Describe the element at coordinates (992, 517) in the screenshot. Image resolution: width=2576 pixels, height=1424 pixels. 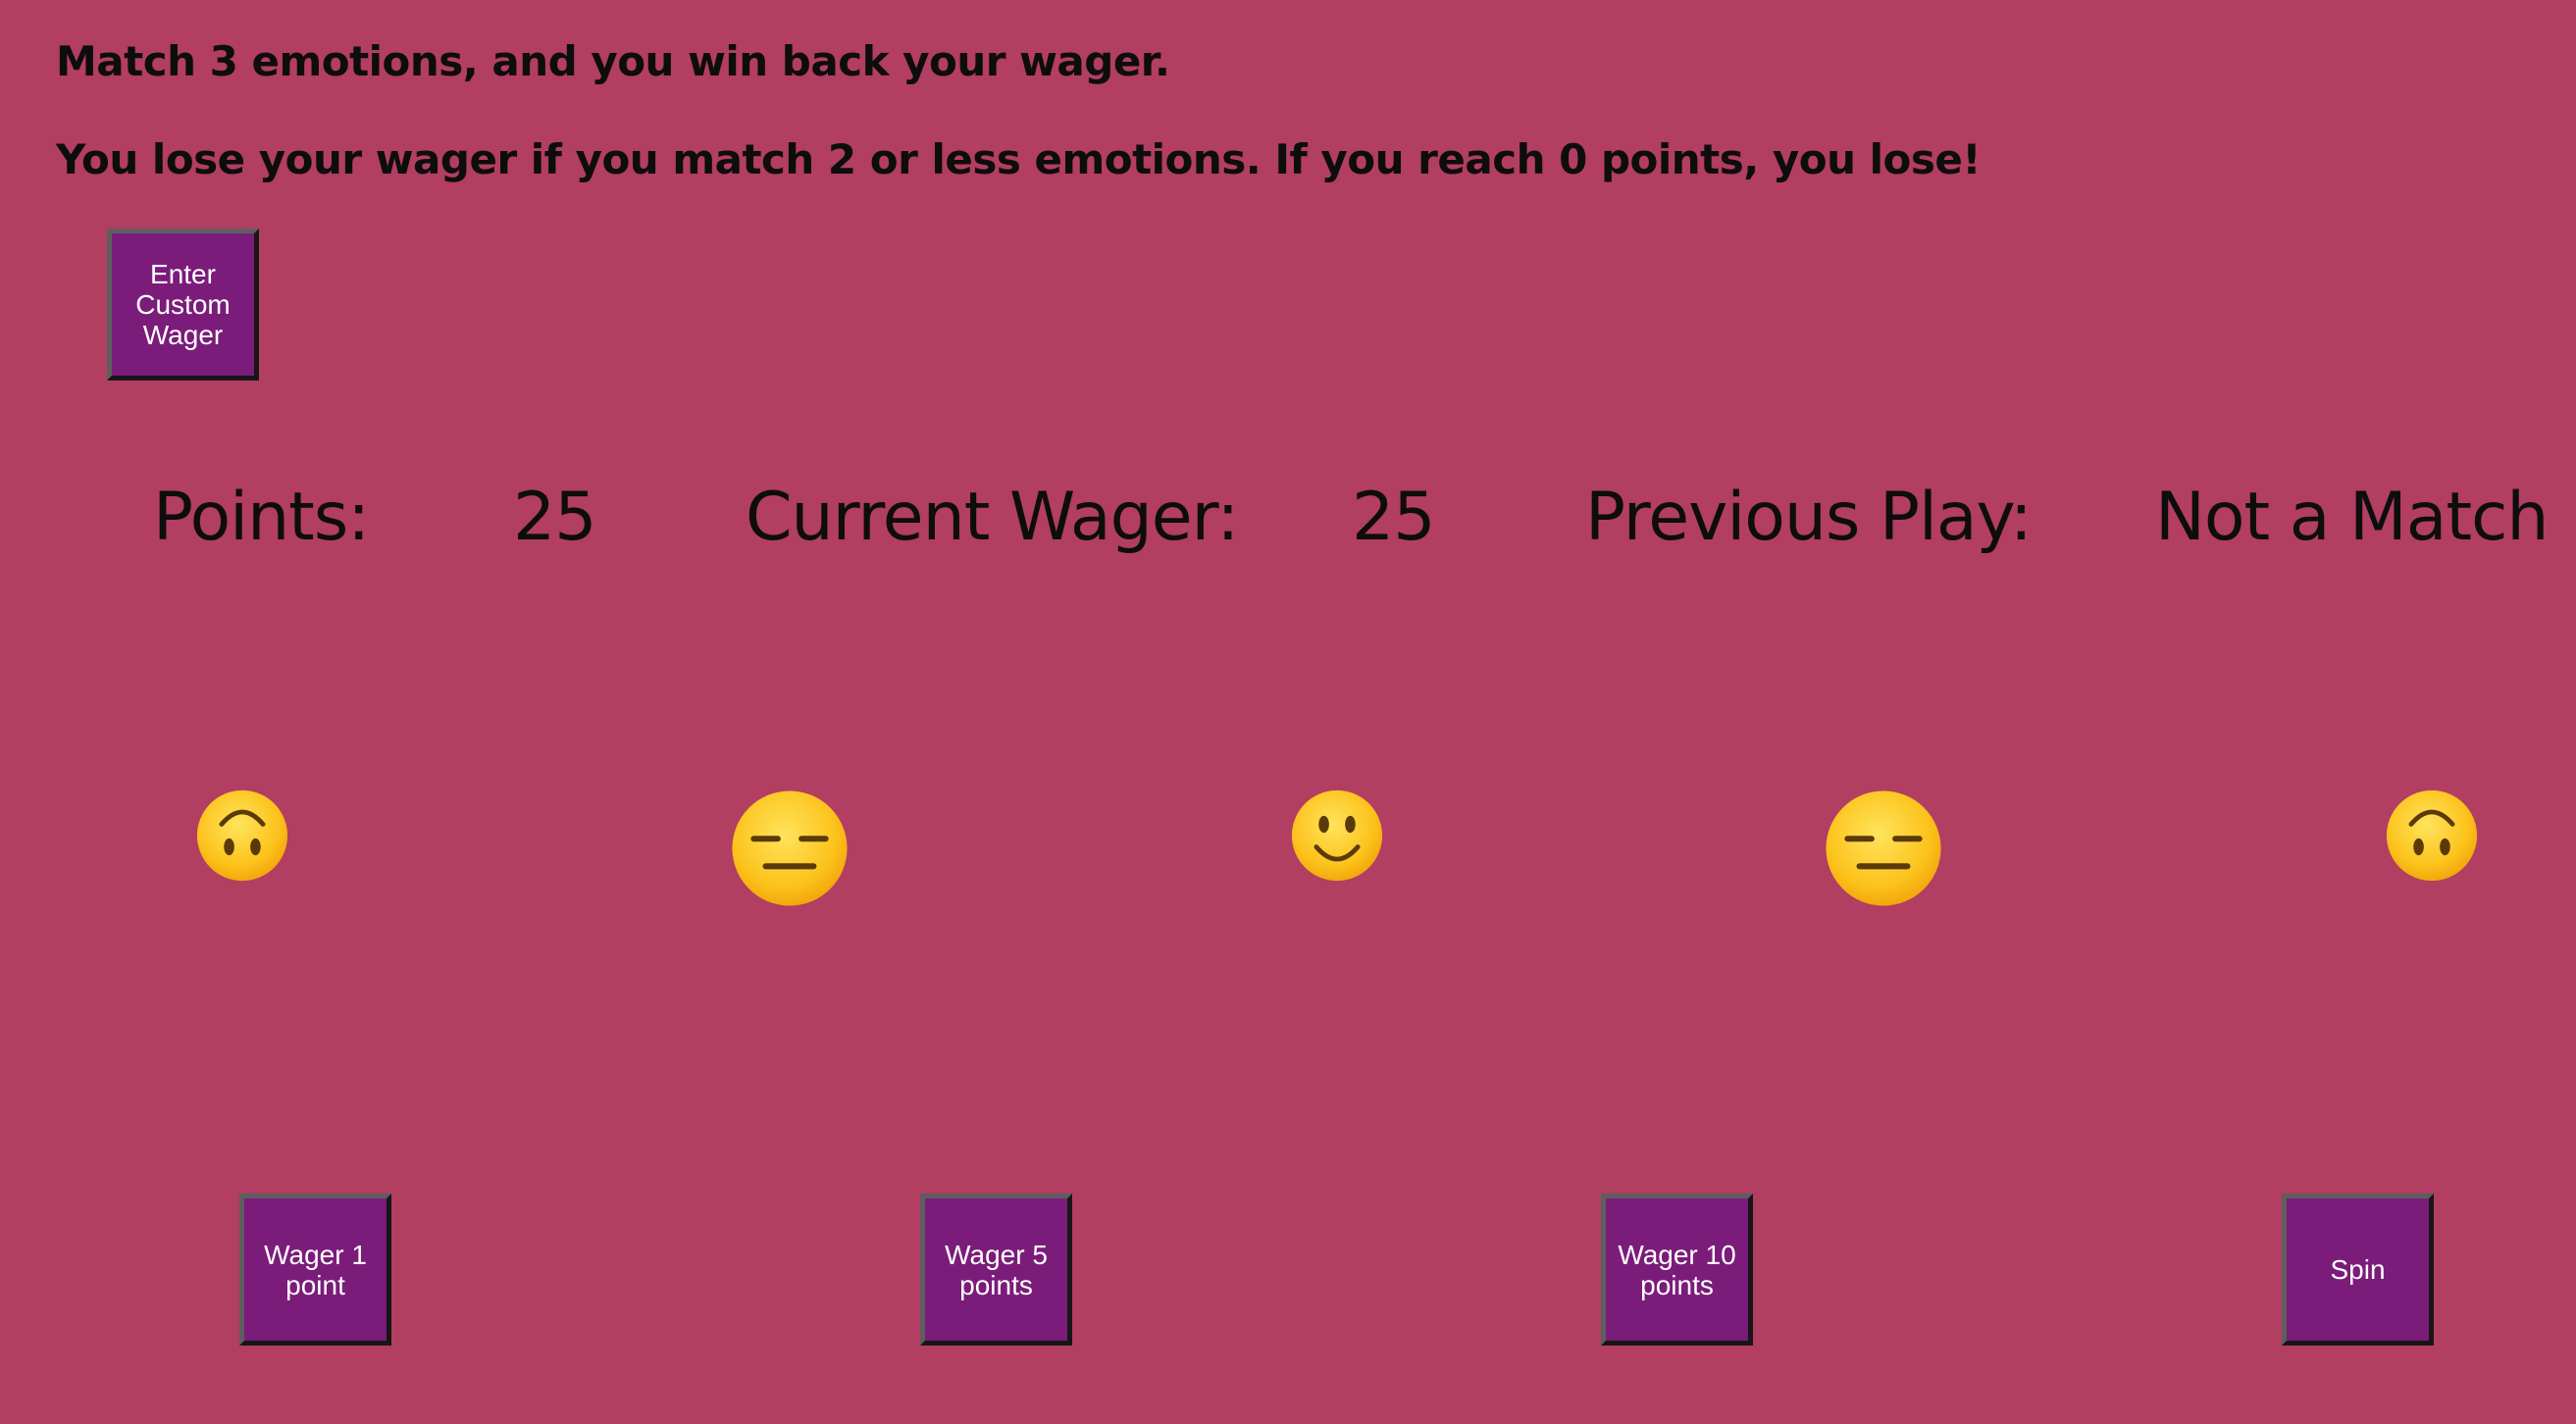
I see `current-wager-label: Current Wager:` at that location.